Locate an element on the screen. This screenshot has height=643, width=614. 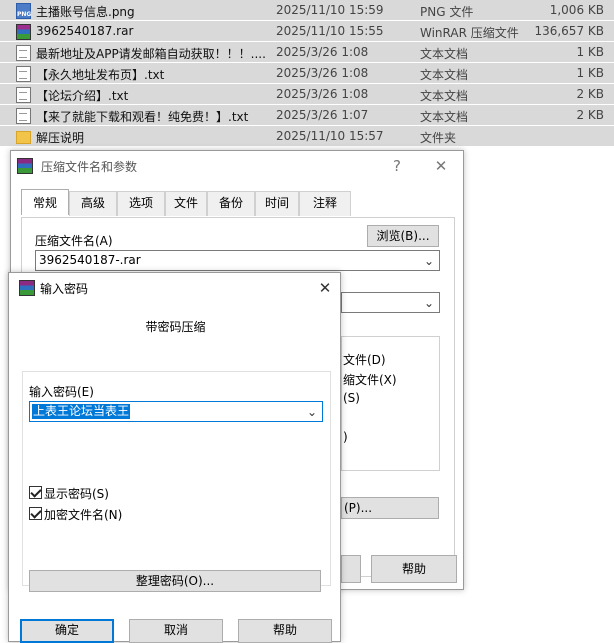
file-date: 2025/3/26 1:07 is located at coordinates (322, 115).